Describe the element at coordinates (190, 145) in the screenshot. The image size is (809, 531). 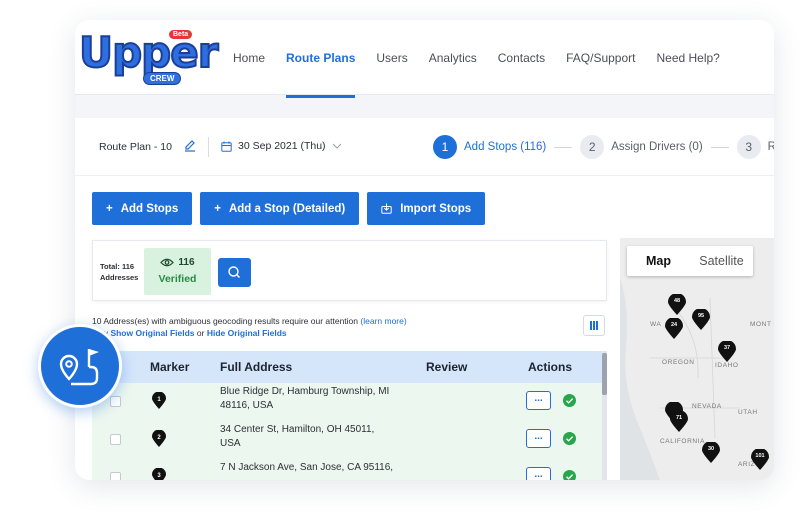
I see `pencil-icon` at that location.